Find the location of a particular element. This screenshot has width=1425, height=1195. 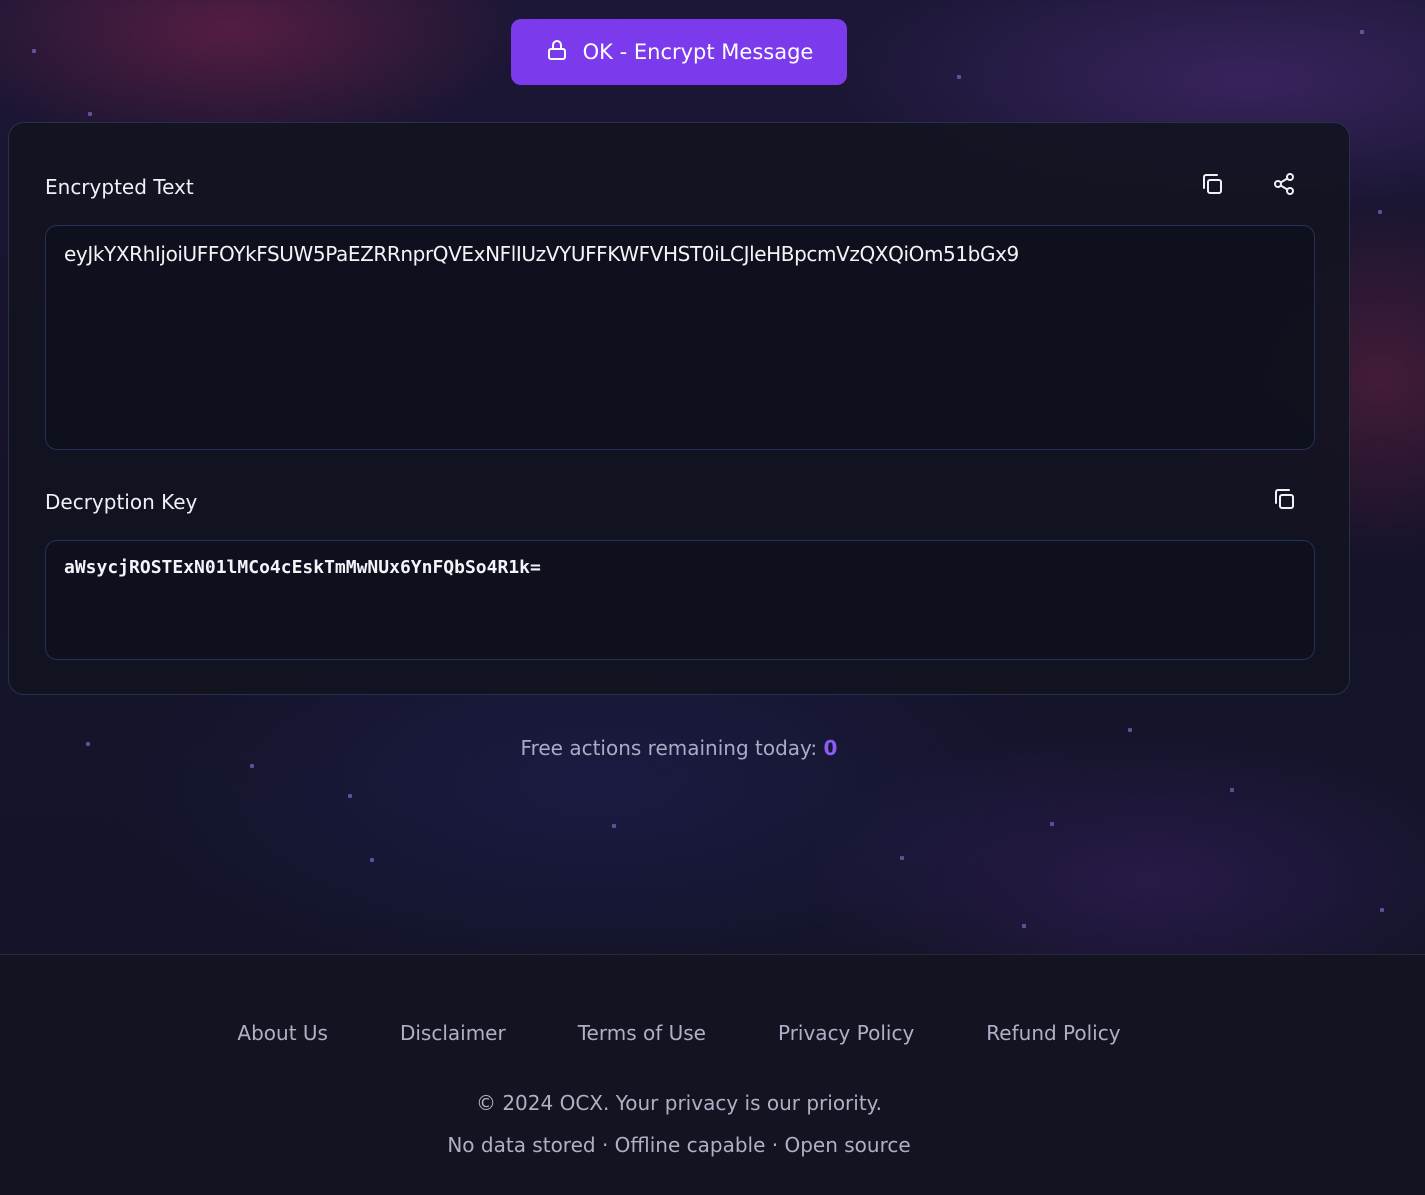

share-encrypted-button is located at coordinates (1284, 186).